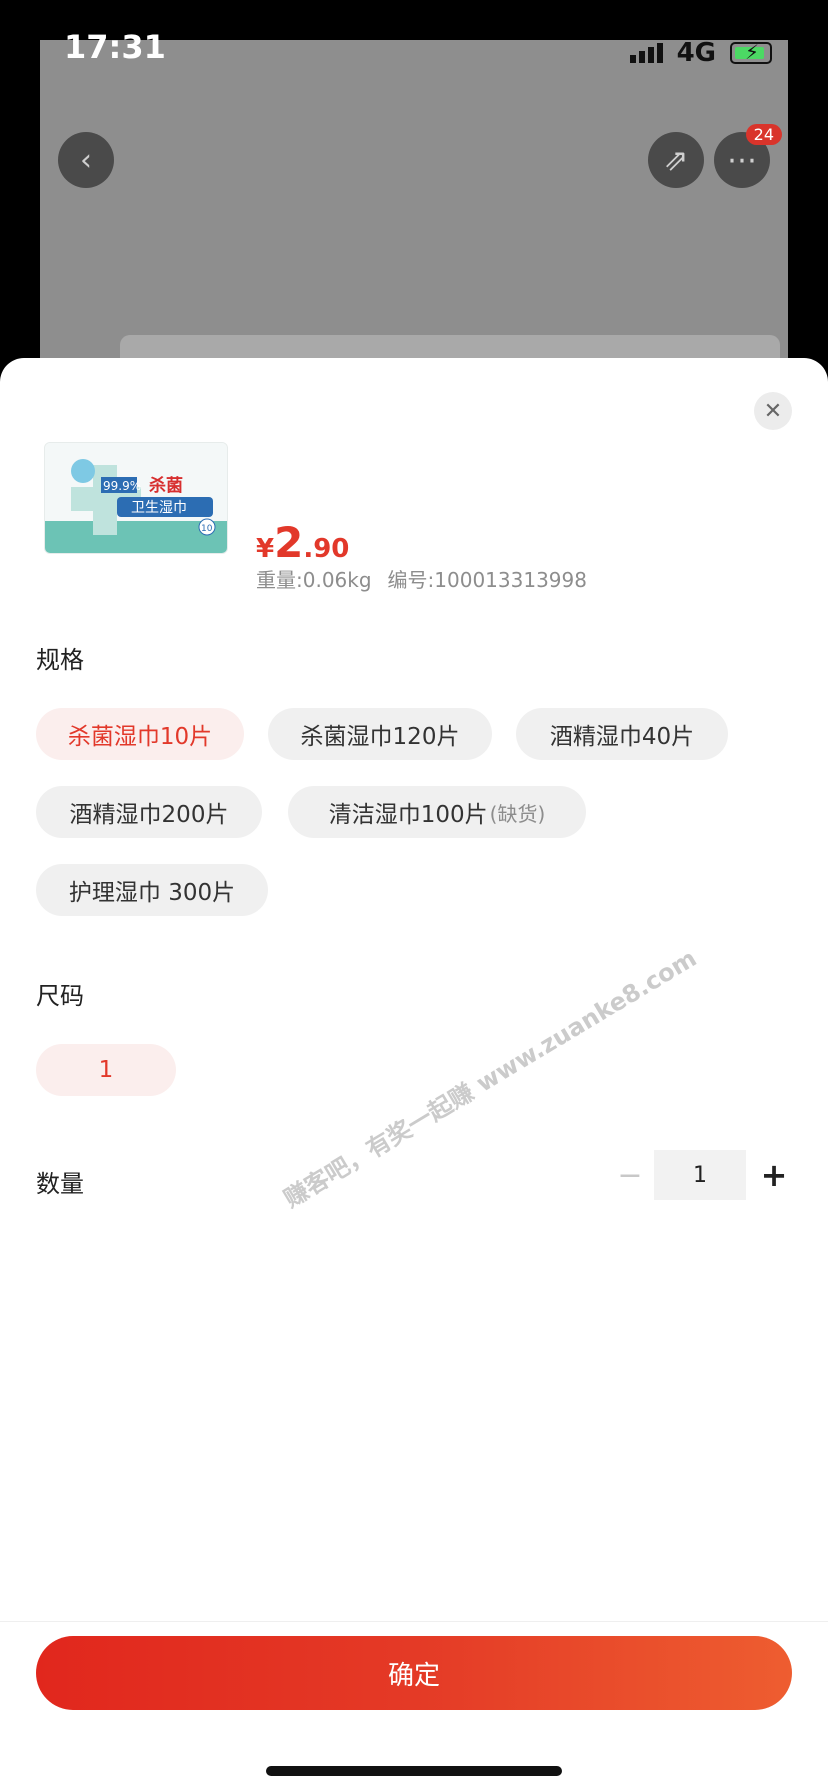 This screenshot has height=1792, width=828. Describe the element at coordinates (140, 737) in the screenshot. I see `spec-option-label: 杀菌湿巾10片` at that location.